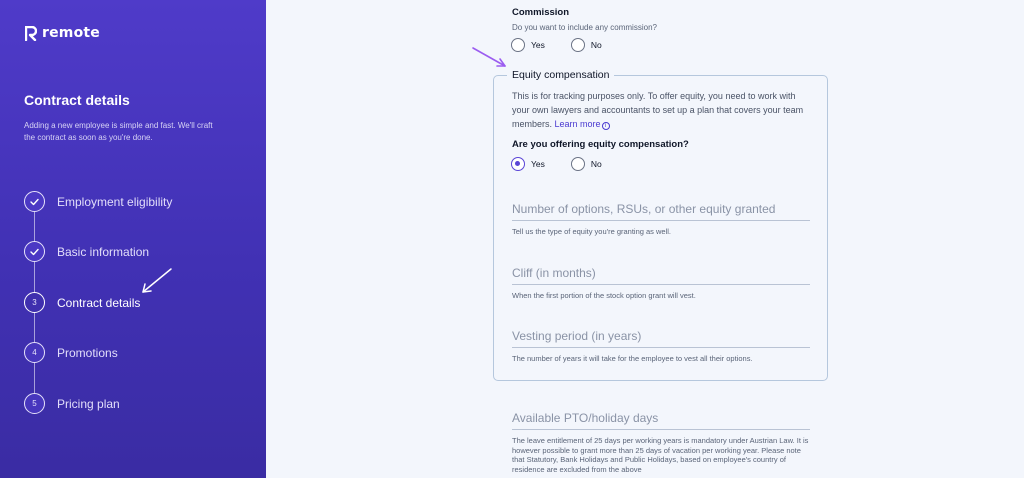 Image resolution: width=1024 pixels, height=478 pixels. What do you see at coordinates (34, 302) in the screenshot?
I see `step-number: 3` at bounding box center [34, 302].